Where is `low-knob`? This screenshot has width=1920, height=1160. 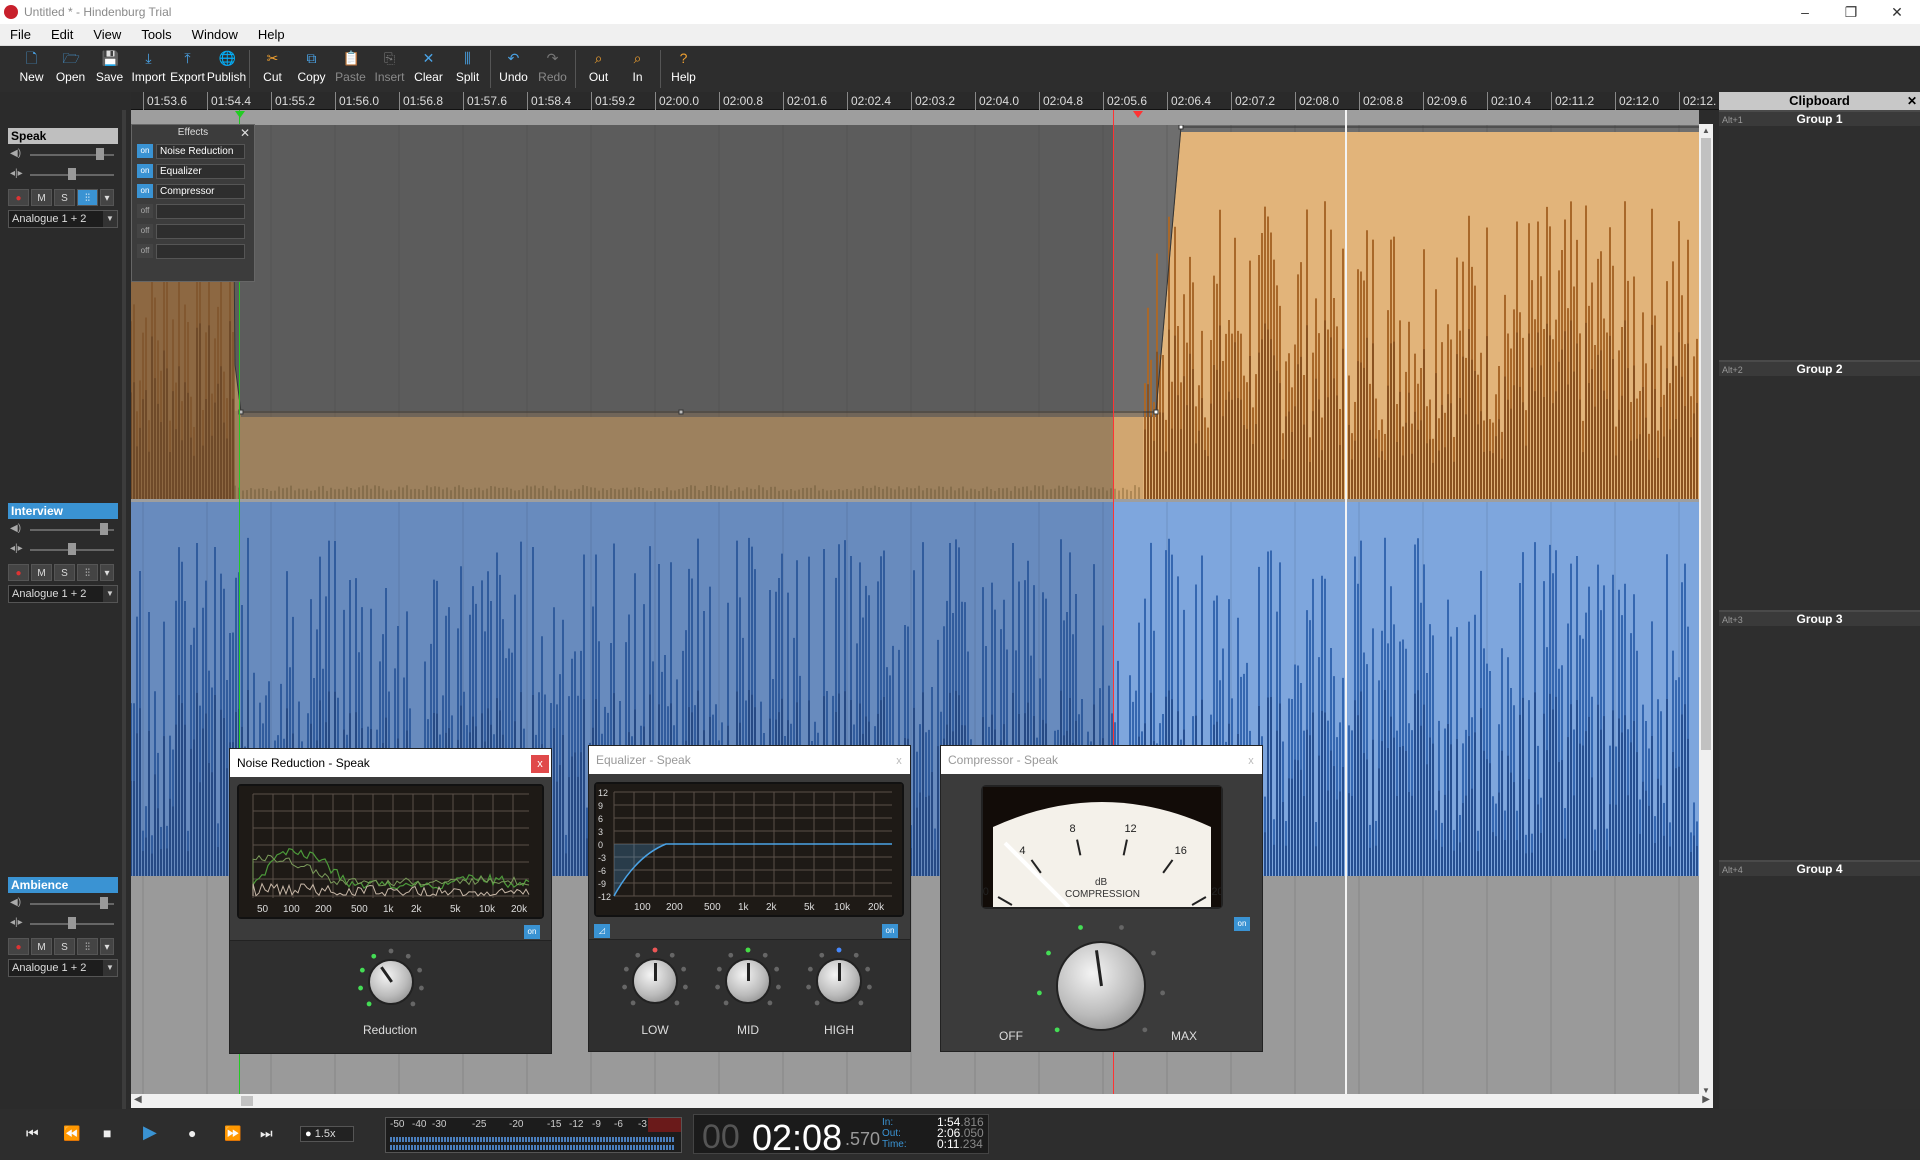
low-knob is located at coordinates (655, 981).